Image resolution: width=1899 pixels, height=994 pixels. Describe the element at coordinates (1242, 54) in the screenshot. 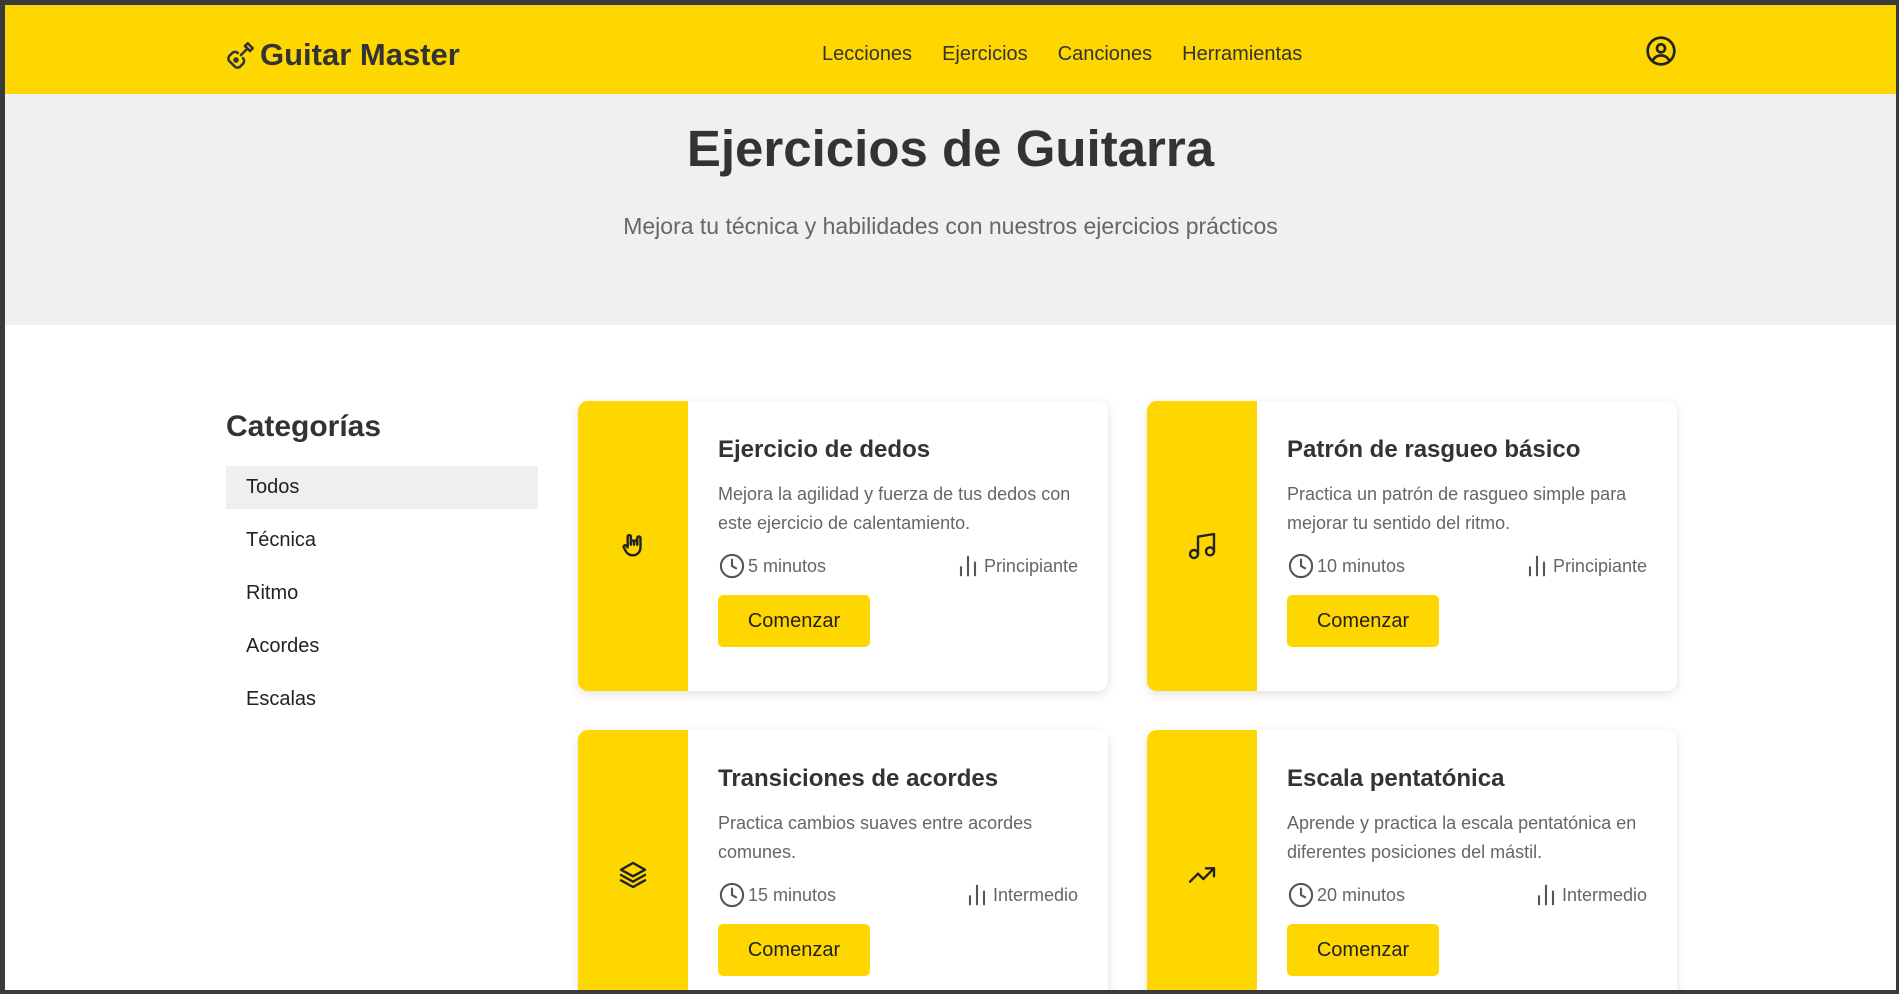

I see `nav-herramientas: Herramientas` at that location.